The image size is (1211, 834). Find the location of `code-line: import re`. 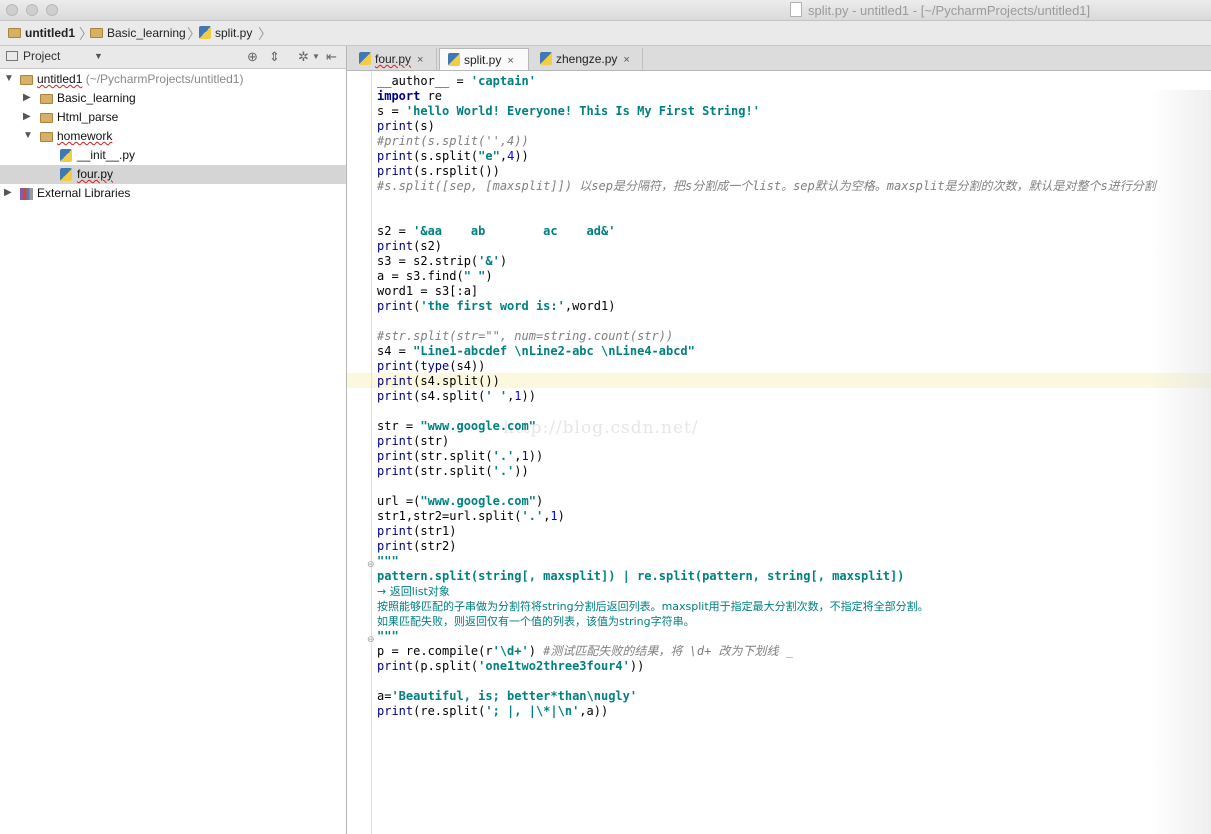

code-line: import re is located at coordinates (766, 96).